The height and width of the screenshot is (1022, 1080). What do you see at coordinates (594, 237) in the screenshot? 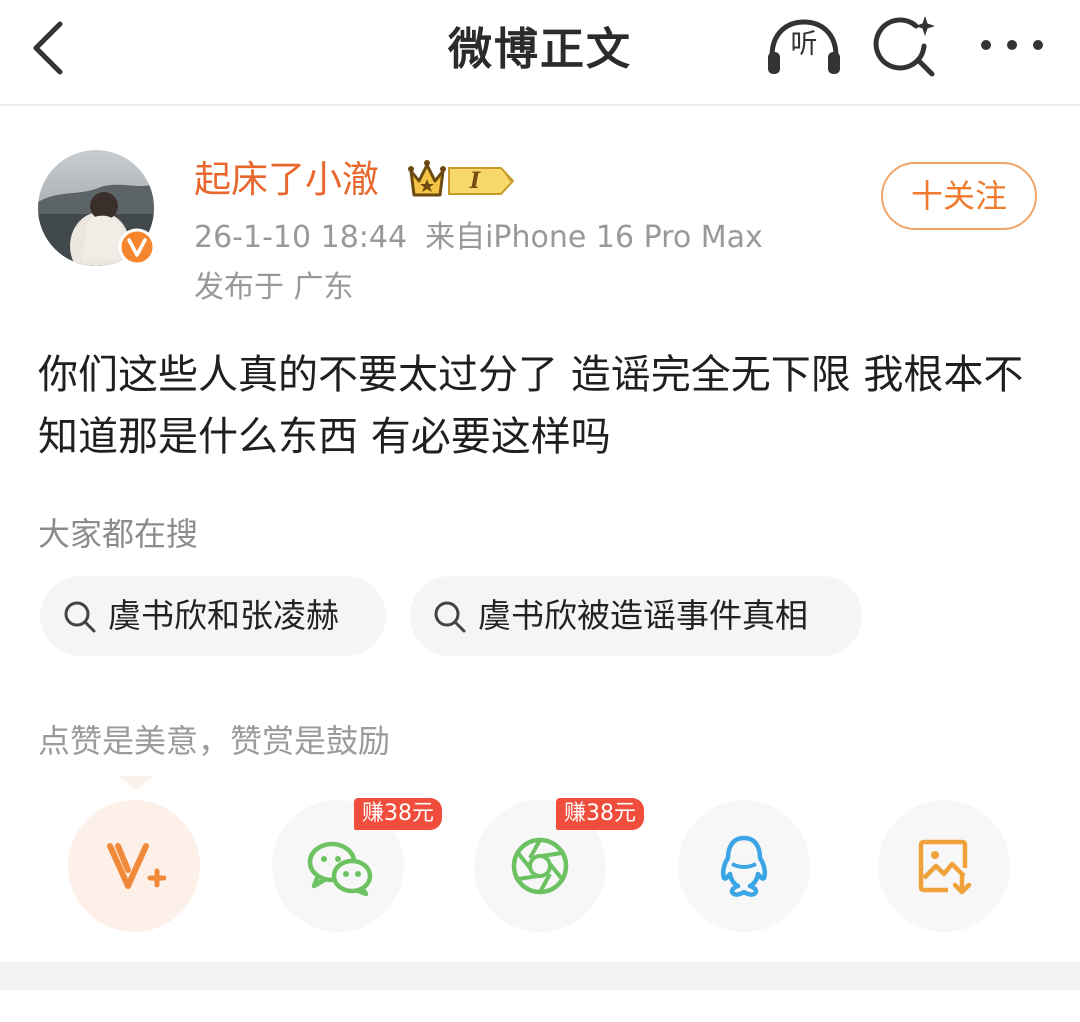
I see `post-source: 来自iPhone 16 Pro Max` at bounding box center [594, 237].